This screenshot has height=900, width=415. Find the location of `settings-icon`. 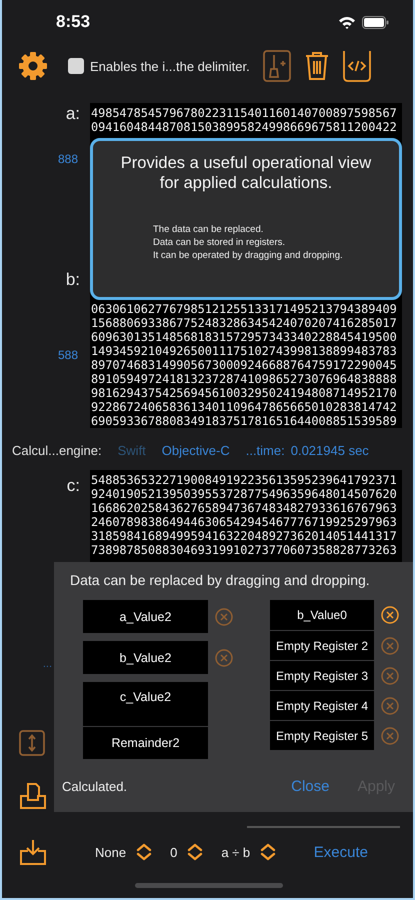

settings-icon is located at coordinates (33, 66).